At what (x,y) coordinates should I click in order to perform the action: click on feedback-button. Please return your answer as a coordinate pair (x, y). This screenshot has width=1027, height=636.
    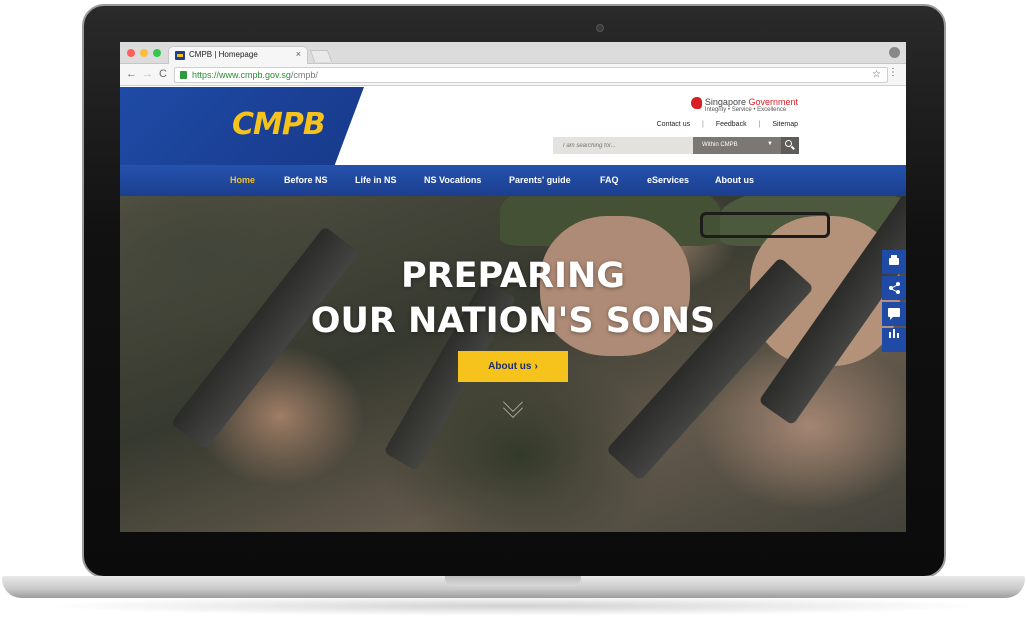
    Looking at the image, I should click on (894, 314).